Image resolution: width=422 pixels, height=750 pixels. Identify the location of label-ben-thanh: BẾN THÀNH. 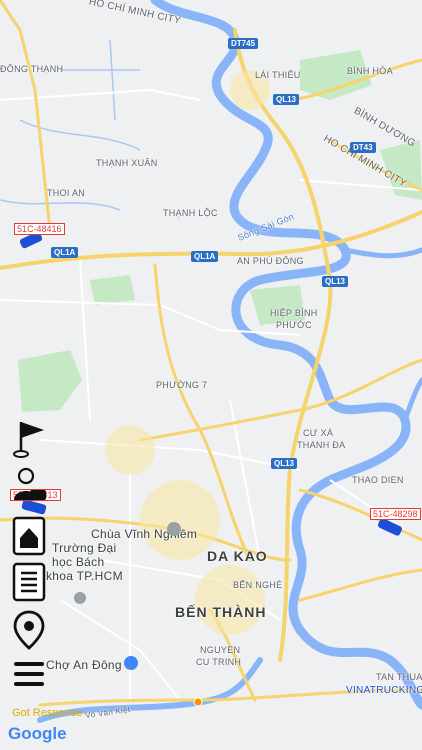
(221, 612).